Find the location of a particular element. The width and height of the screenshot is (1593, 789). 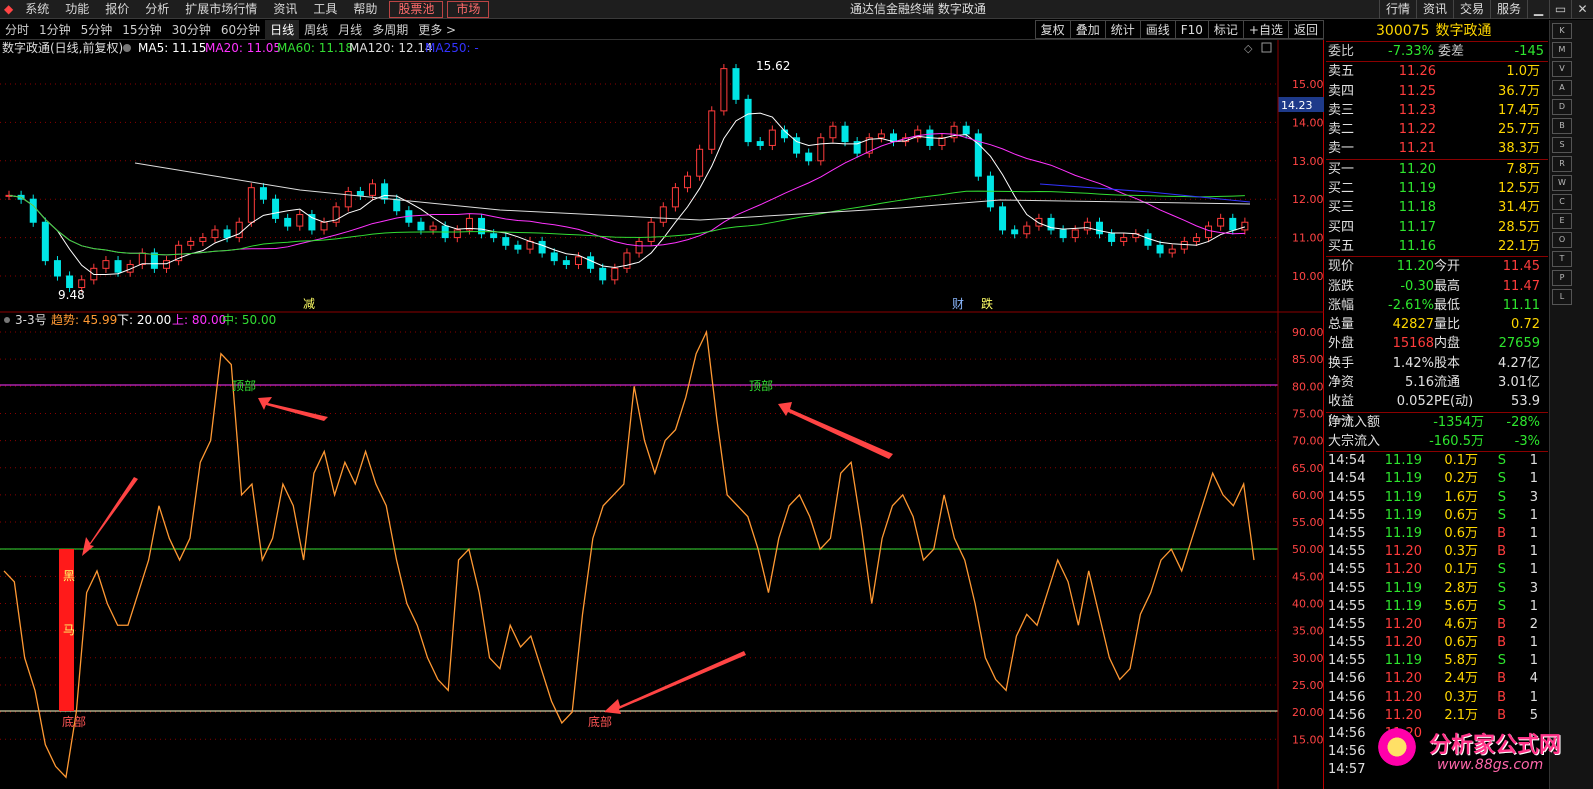

tick-row: 14:55 11.19 1.6万 S 3 is located at coordinates (1437, 498).